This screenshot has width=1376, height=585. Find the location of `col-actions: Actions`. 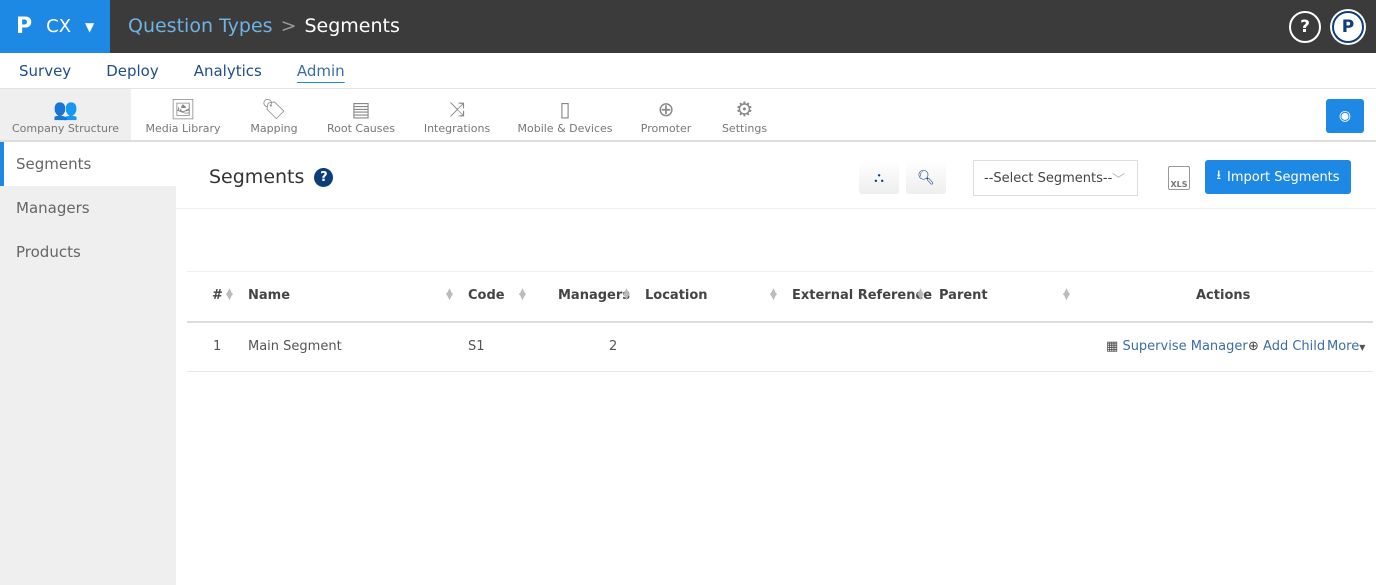

col-actions: Actions is located at coordinates (1223, 295).